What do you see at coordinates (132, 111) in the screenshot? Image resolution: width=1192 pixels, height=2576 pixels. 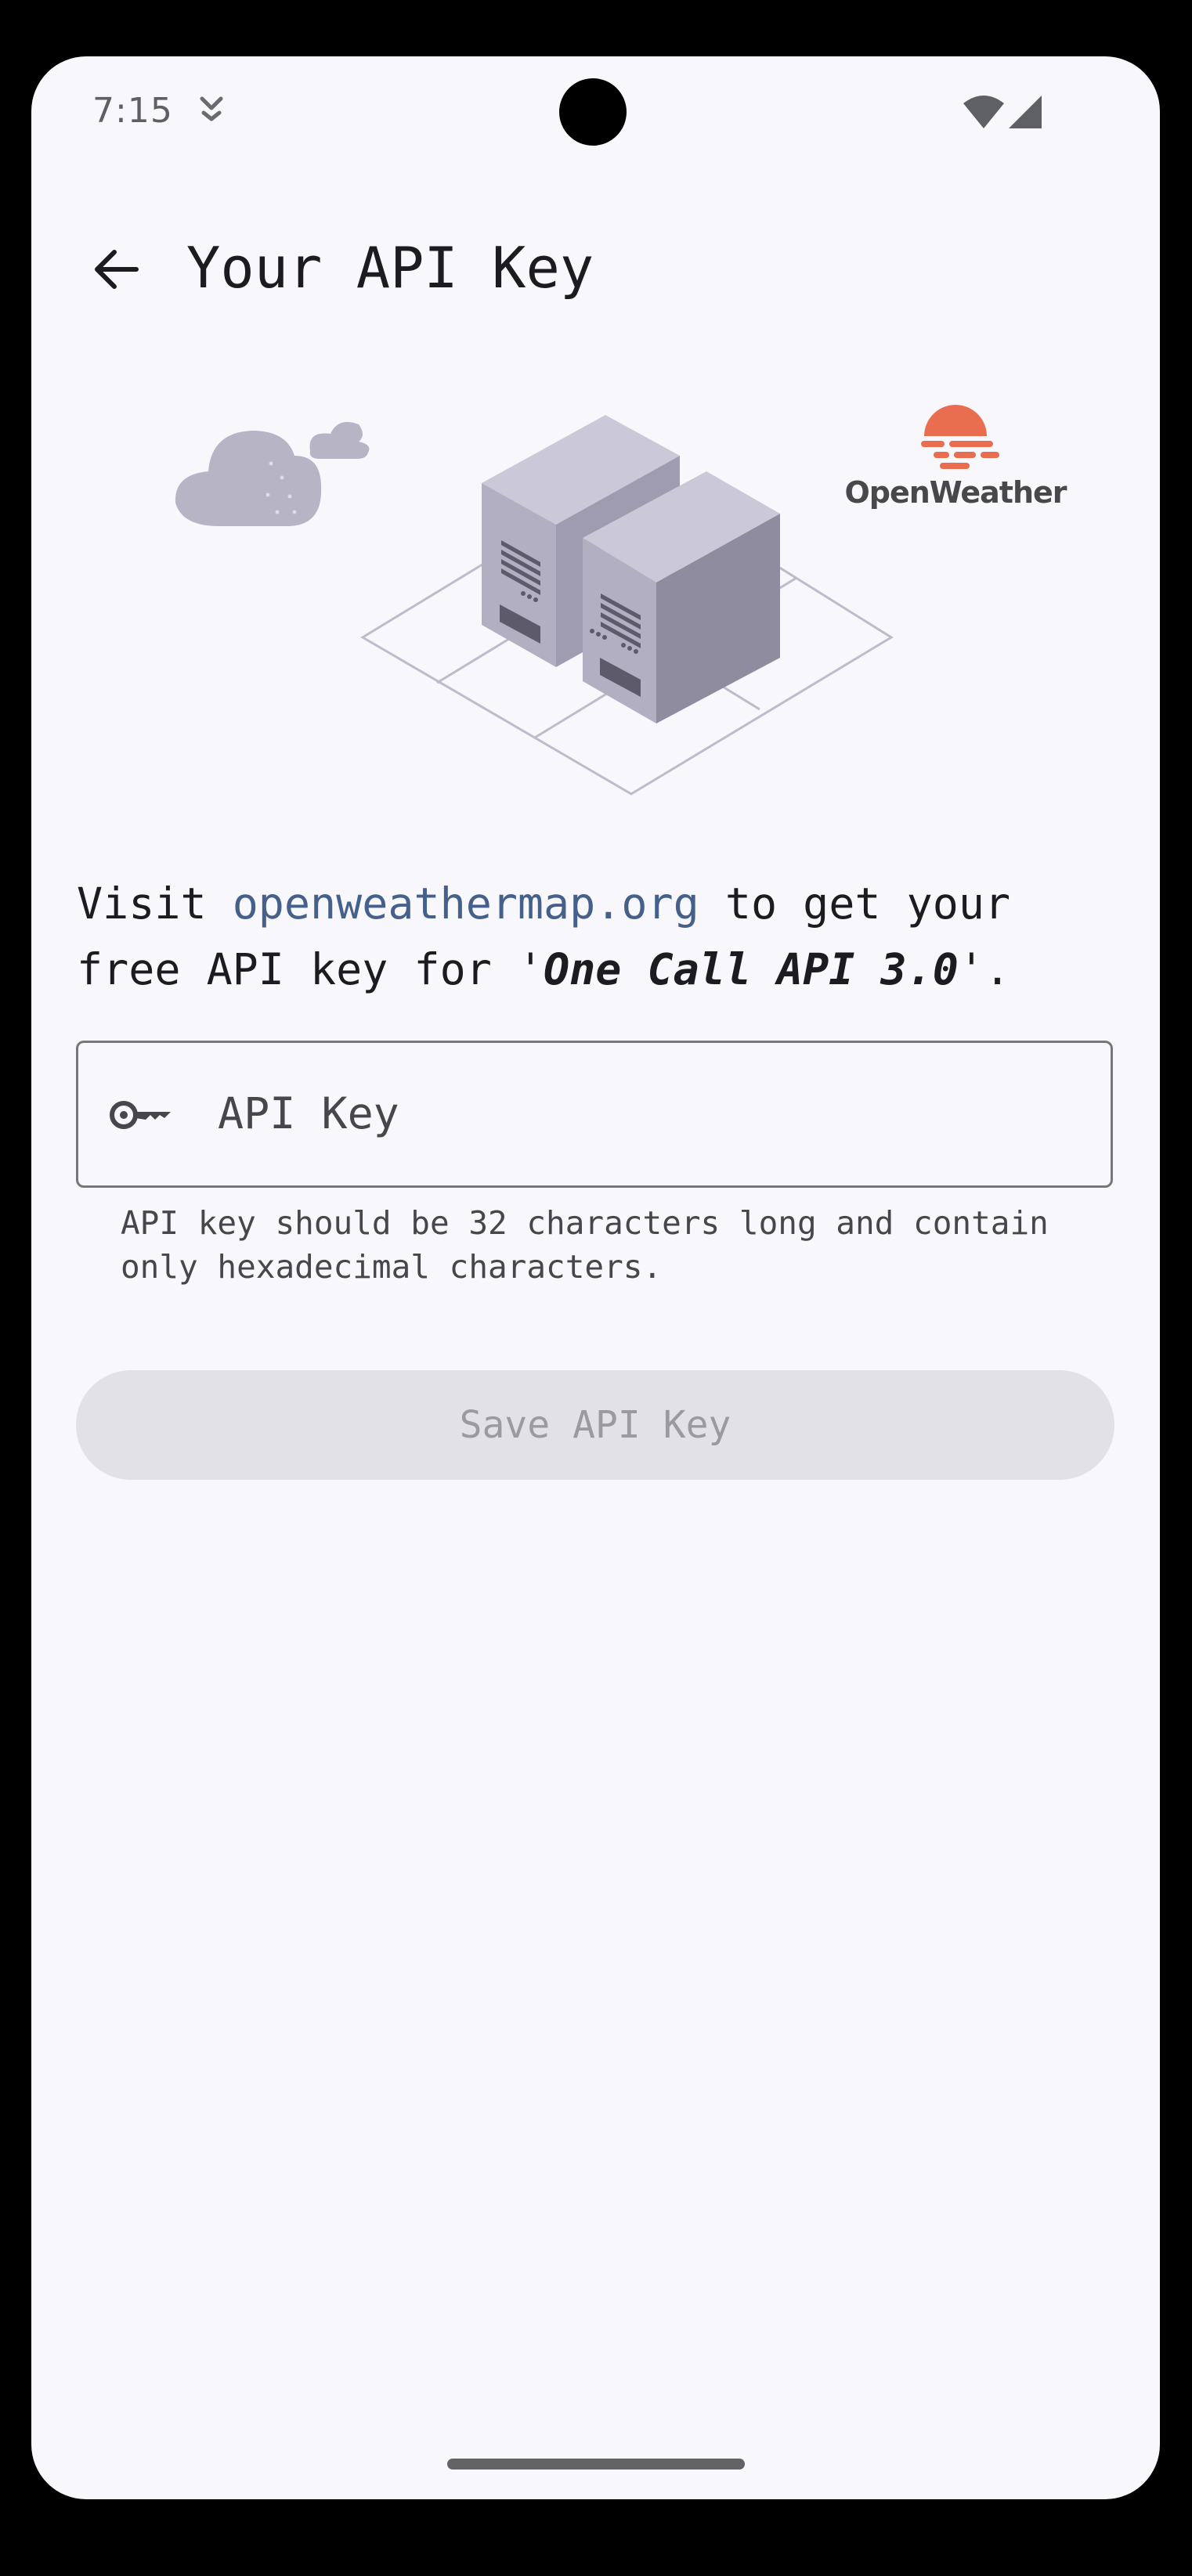 I see `status-time: 7:15` at bounding box center [132, 111].